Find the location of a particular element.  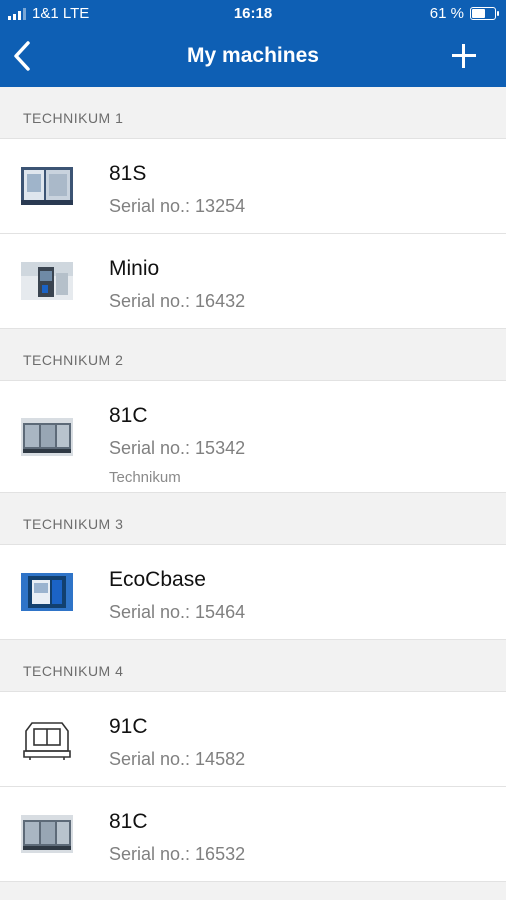

machine-serial: Serial no.: 15342 is located at coordinates (177, 448).